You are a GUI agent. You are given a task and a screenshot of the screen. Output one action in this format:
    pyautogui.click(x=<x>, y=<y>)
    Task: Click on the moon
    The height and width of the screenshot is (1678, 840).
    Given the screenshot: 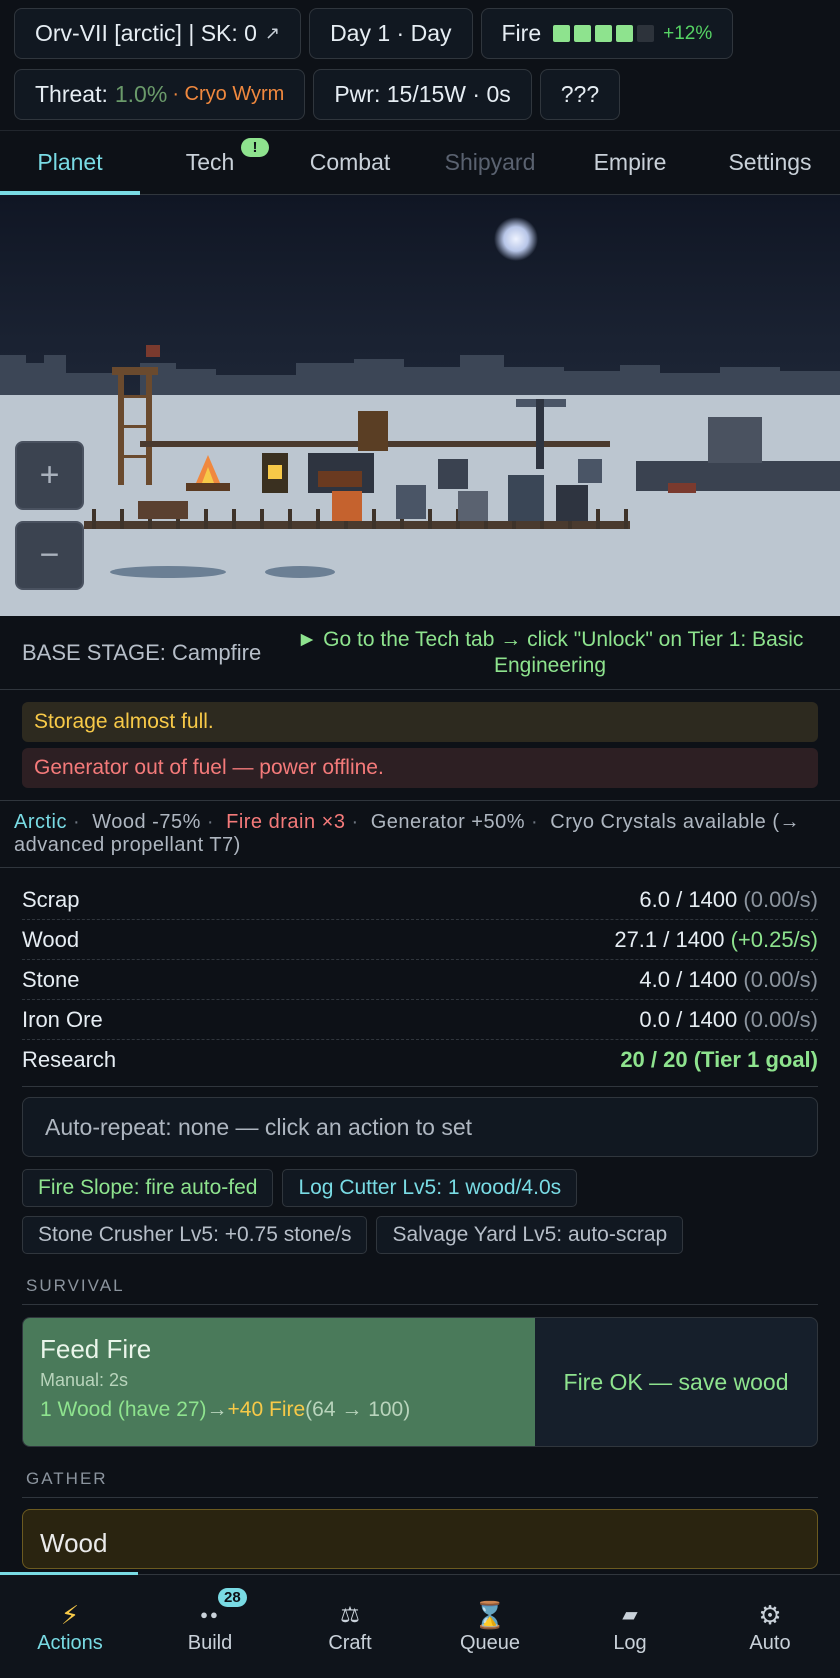 What is the action you would take?
    pyautogui.click(x=516, y=239)
    